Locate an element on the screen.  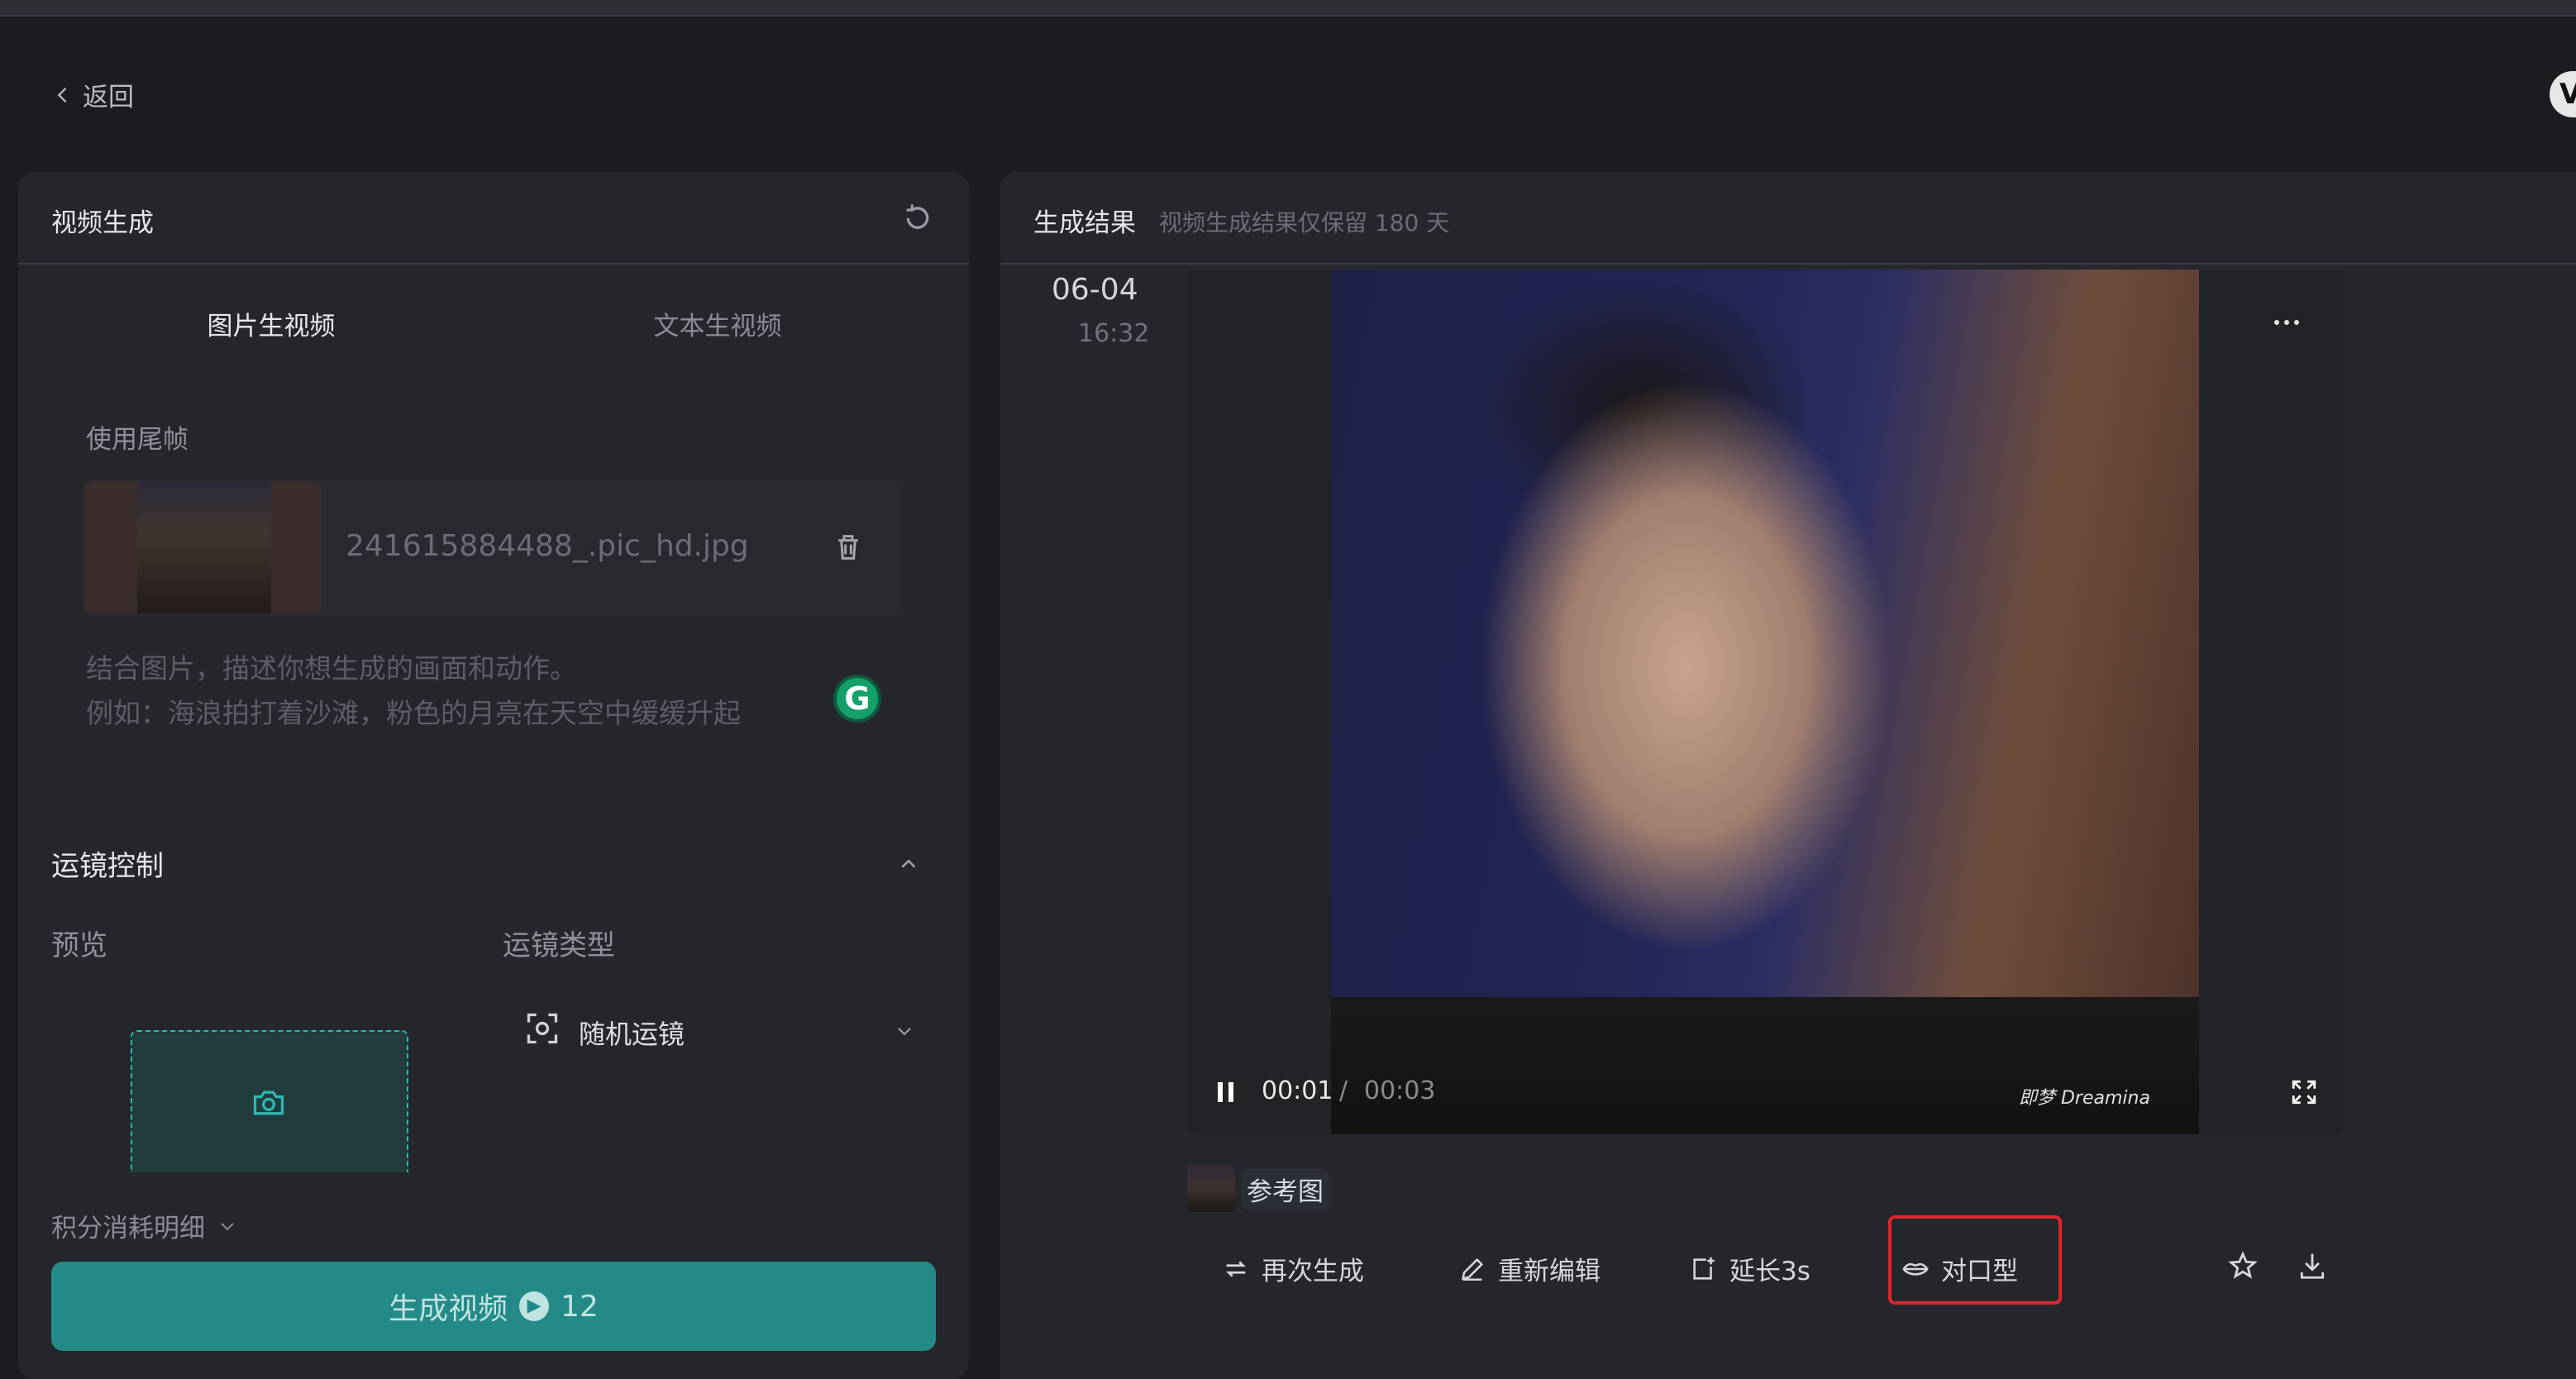
camera-type-label: 运镜类型 is located at coordinates (559, 945).